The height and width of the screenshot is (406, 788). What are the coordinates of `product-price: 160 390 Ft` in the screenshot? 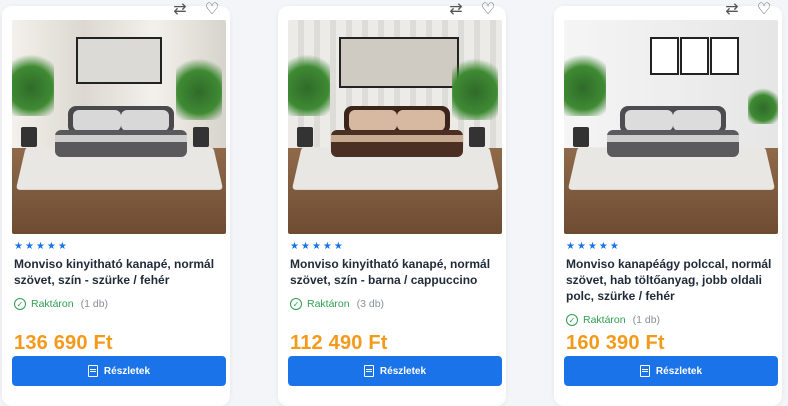 It's located at (615, 343).